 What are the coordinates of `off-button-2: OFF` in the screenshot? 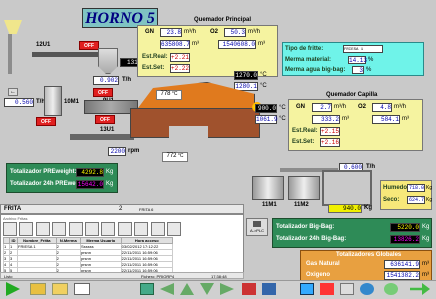 It's located at (103, 92).